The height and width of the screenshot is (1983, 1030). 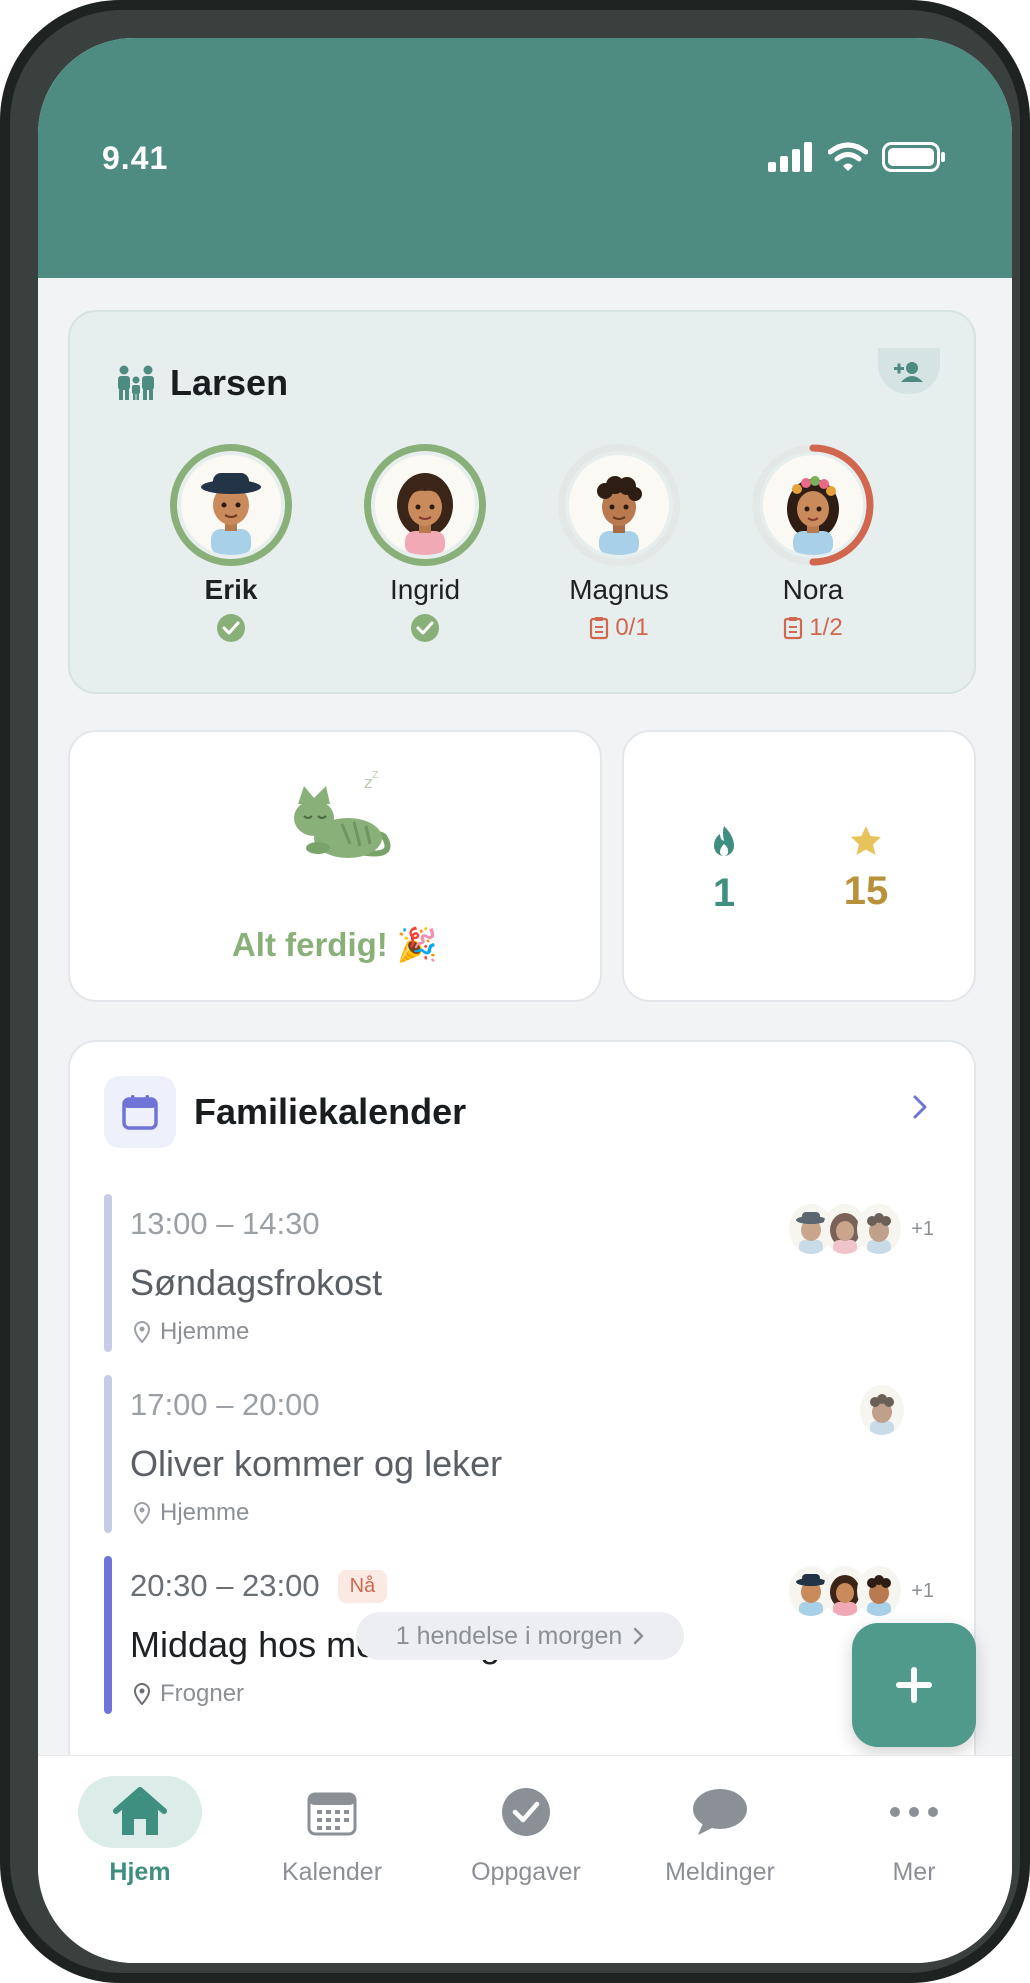 What do you see at coordinates (524, 1273) in the screenshot?
I see `event-item: 13:00 – 14:30 Søndagsfrokost Hjemme +1` at bounding box center [524, 1273].